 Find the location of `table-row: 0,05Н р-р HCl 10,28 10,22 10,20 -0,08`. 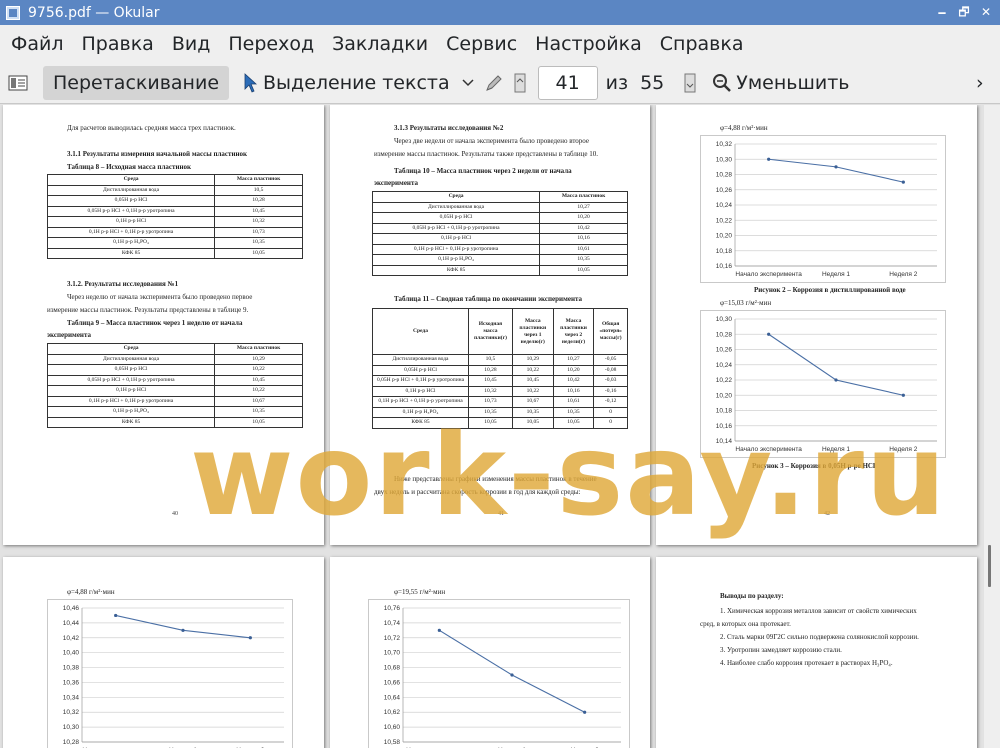

table-row: 0,05Н р-р HCl 10,28 10,22 10,20 -0,08 is located at coordinates (500, 370).